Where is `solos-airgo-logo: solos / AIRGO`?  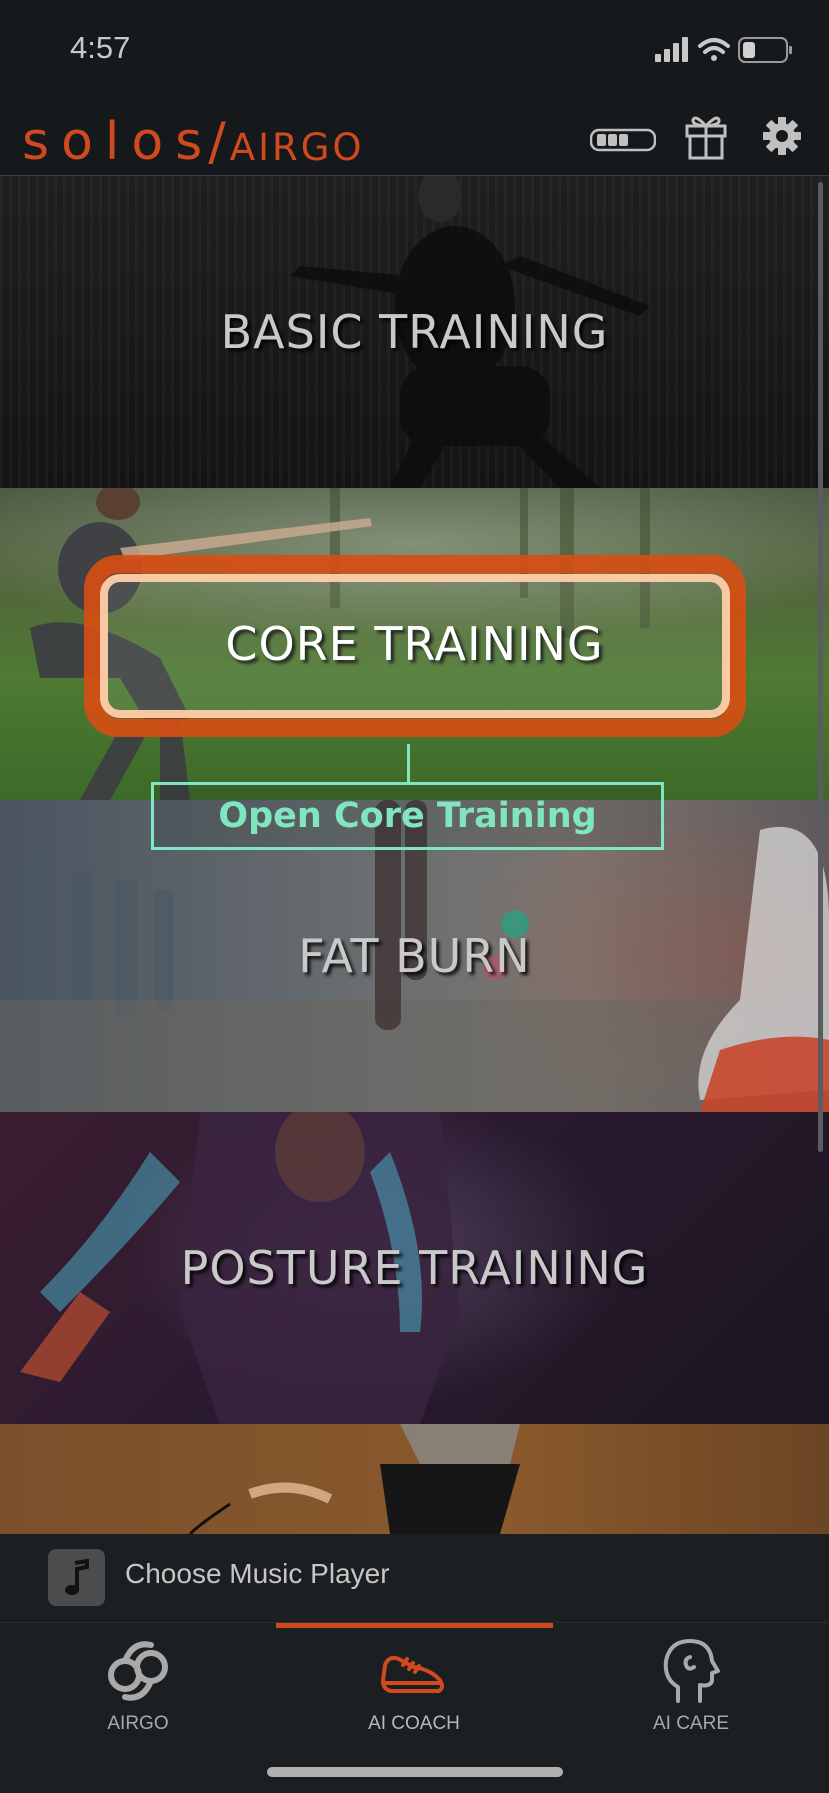
solos-airgo-logo: solos / AIRGO is located at coordinates (193, 138).